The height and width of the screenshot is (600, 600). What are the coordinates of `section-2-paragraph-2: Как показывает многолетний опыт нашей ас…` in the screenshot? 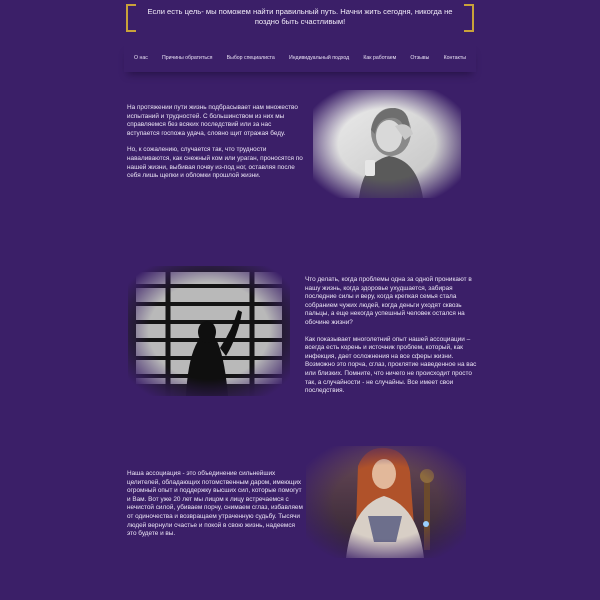 It's located at (391, 365).